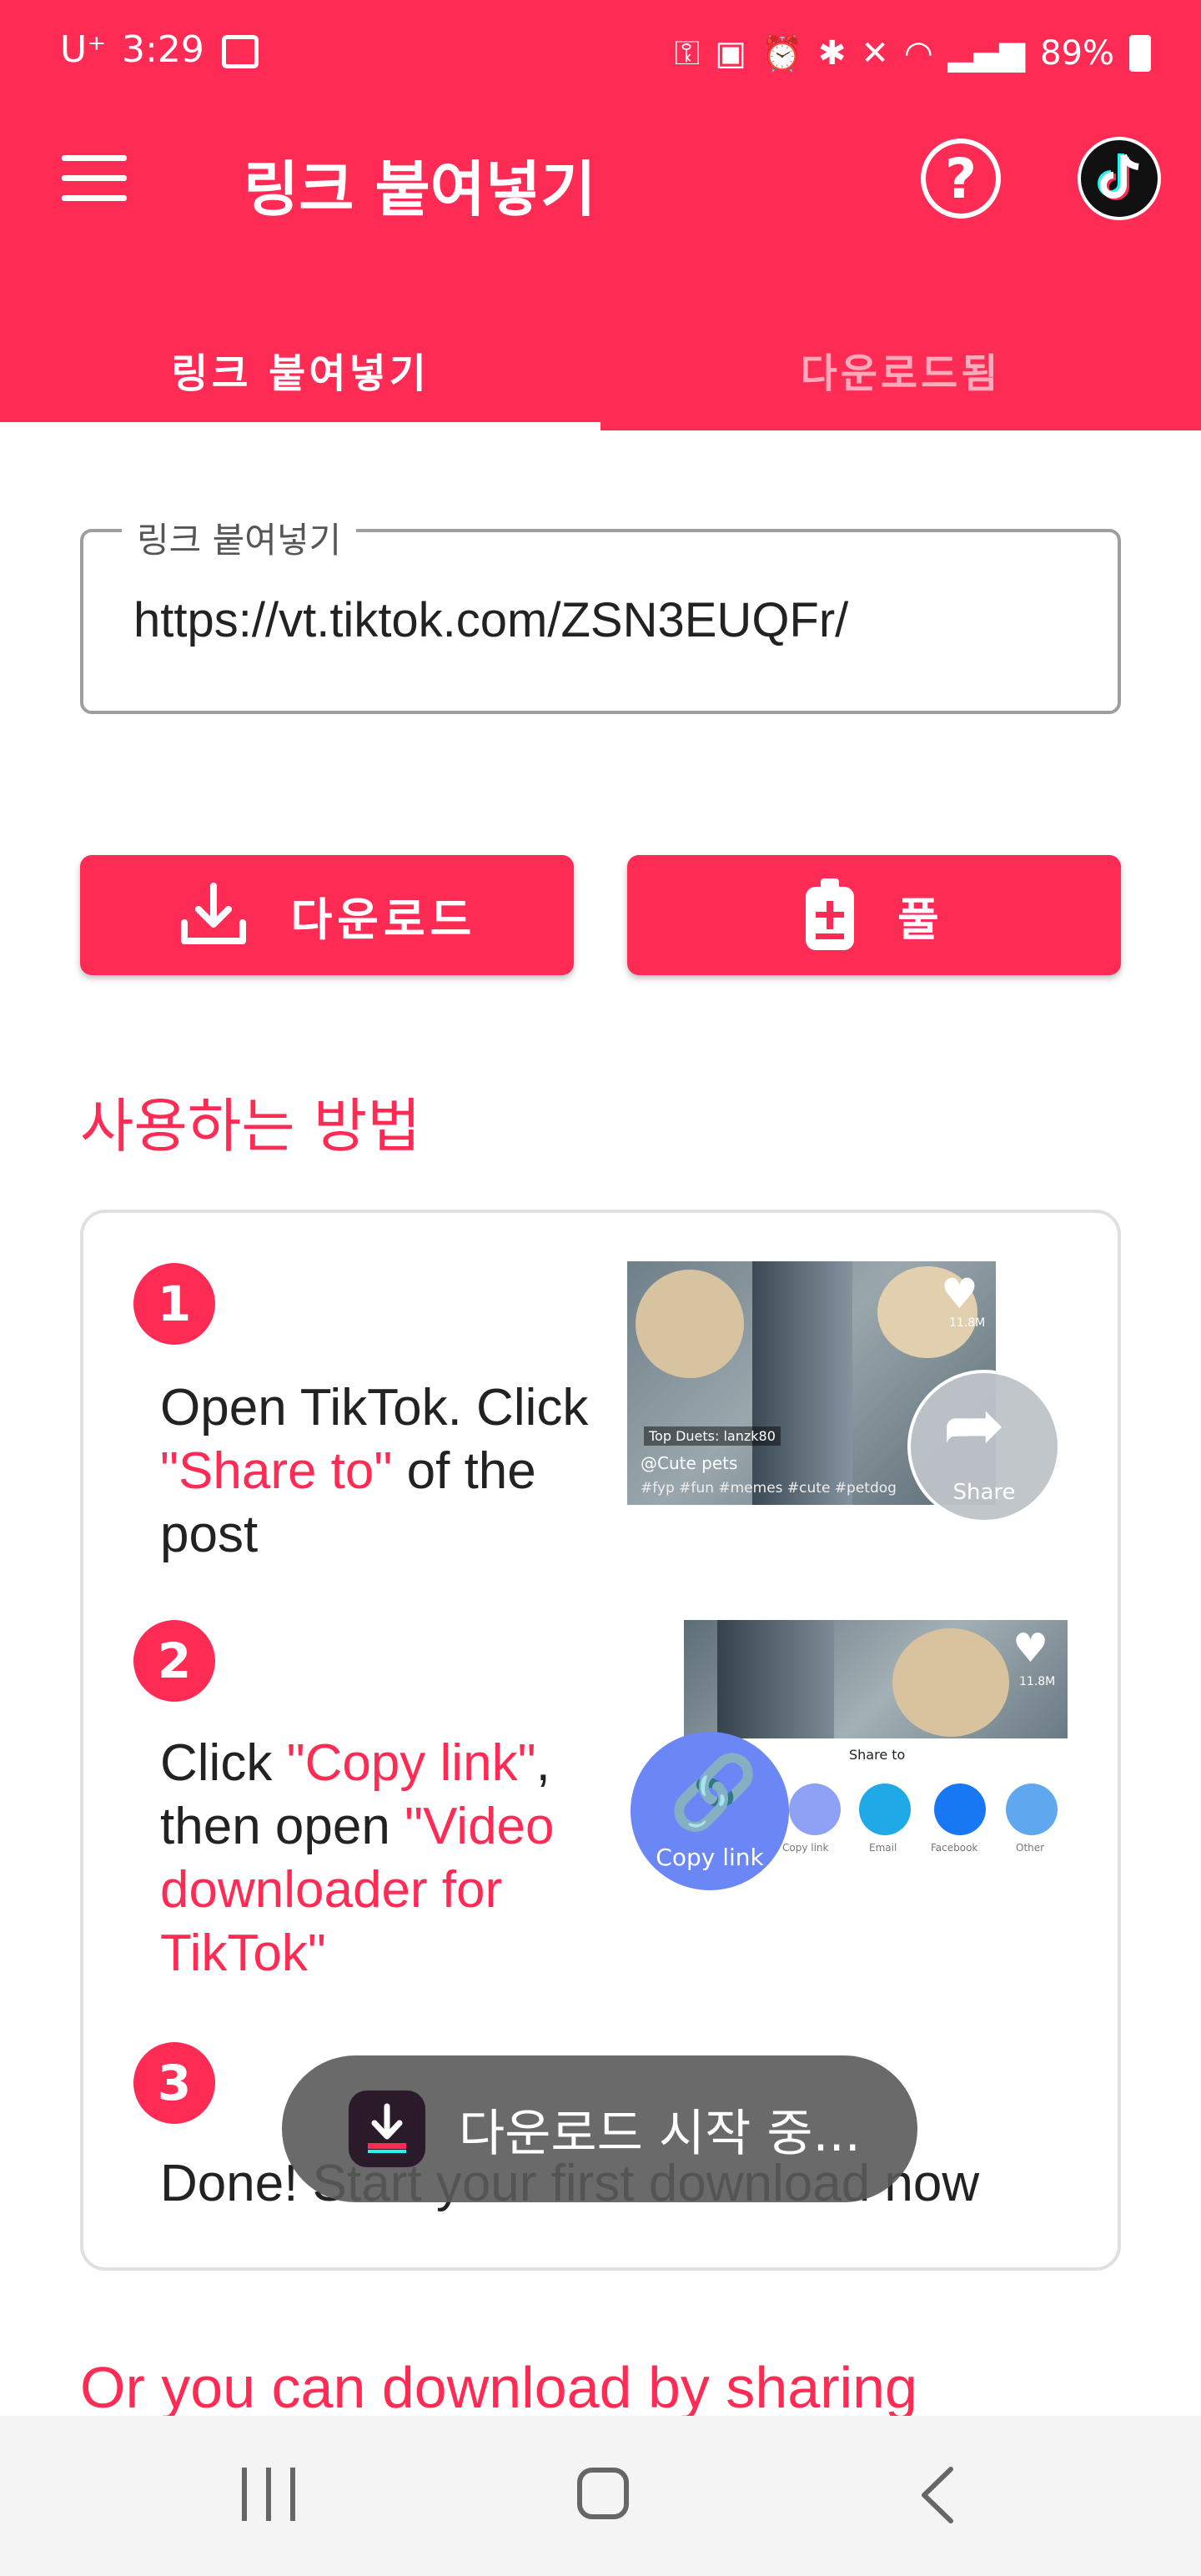 This screenshot has width=1201, height=2576. What do you see at coordinates (300, 426) in the screenshot?
I see `active-tab-indicator` at bounding box center [300, 426].